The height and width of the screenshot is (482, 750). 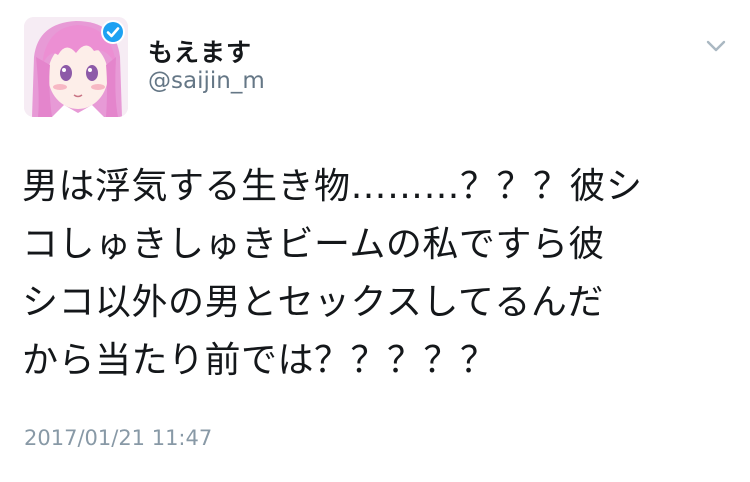 I want to click on tweet-text-line: シコ以外の男とセックスしてるんだ, so click(x=313, y=302).